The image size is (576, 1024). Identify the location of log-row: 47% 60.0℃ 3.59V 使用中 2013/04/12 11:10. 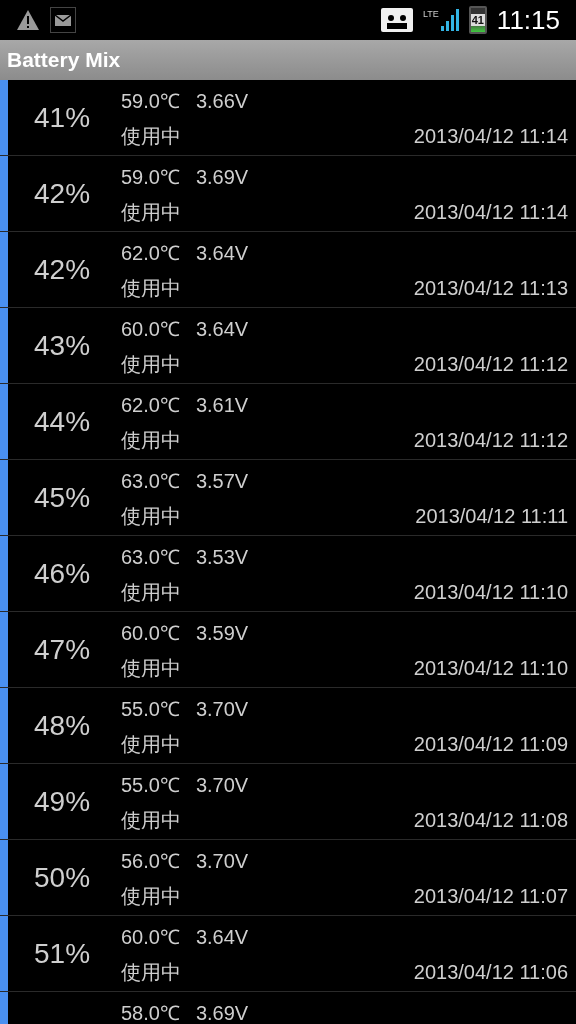
(288, 650).